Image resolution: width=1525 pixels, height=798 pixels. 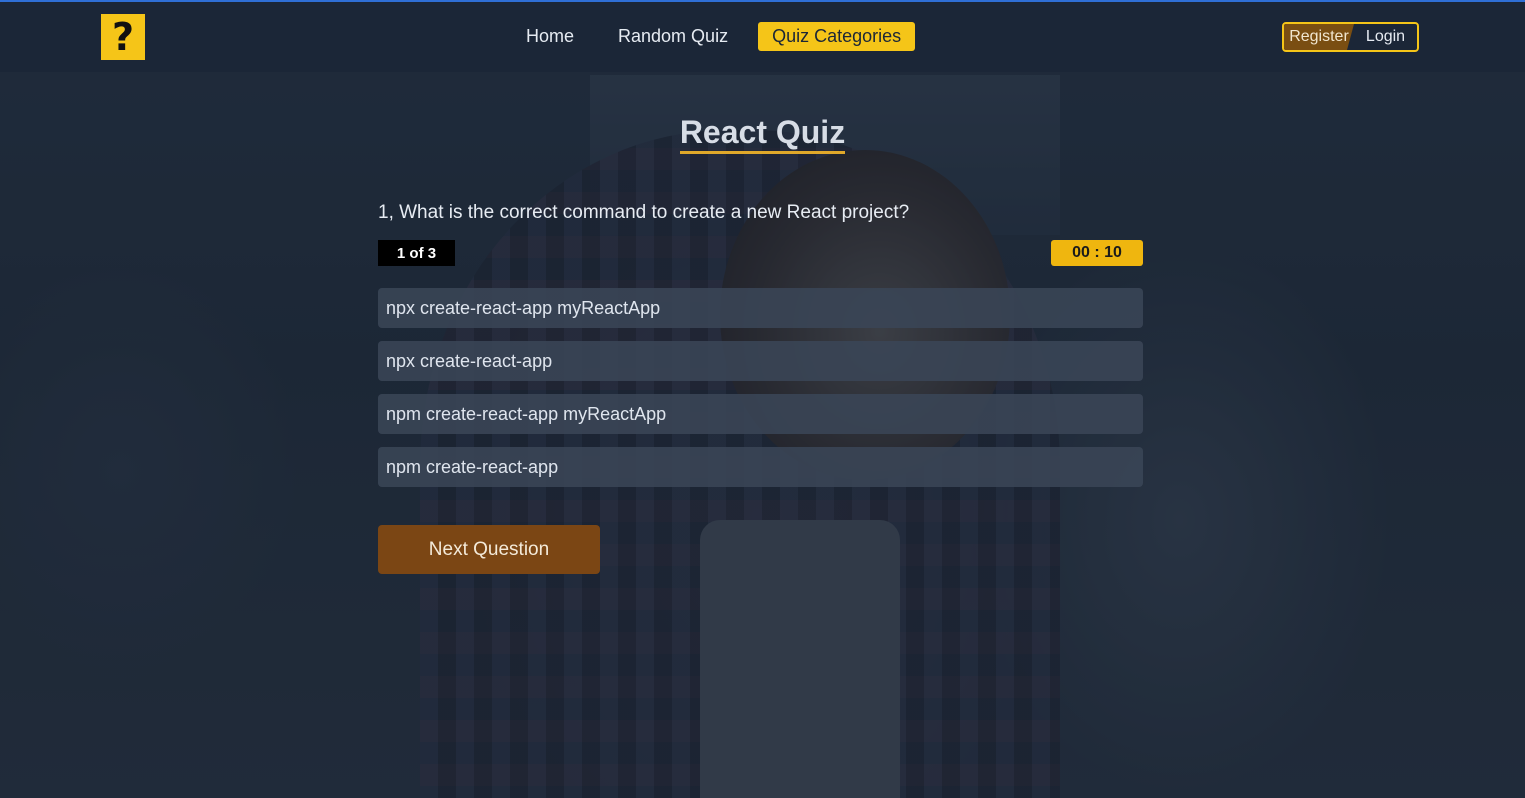 What do you see at coordinates (673, 36) in the screenshot?
I see `nav-random-quiz: Random Quiz` at bounding box center [673, 36].